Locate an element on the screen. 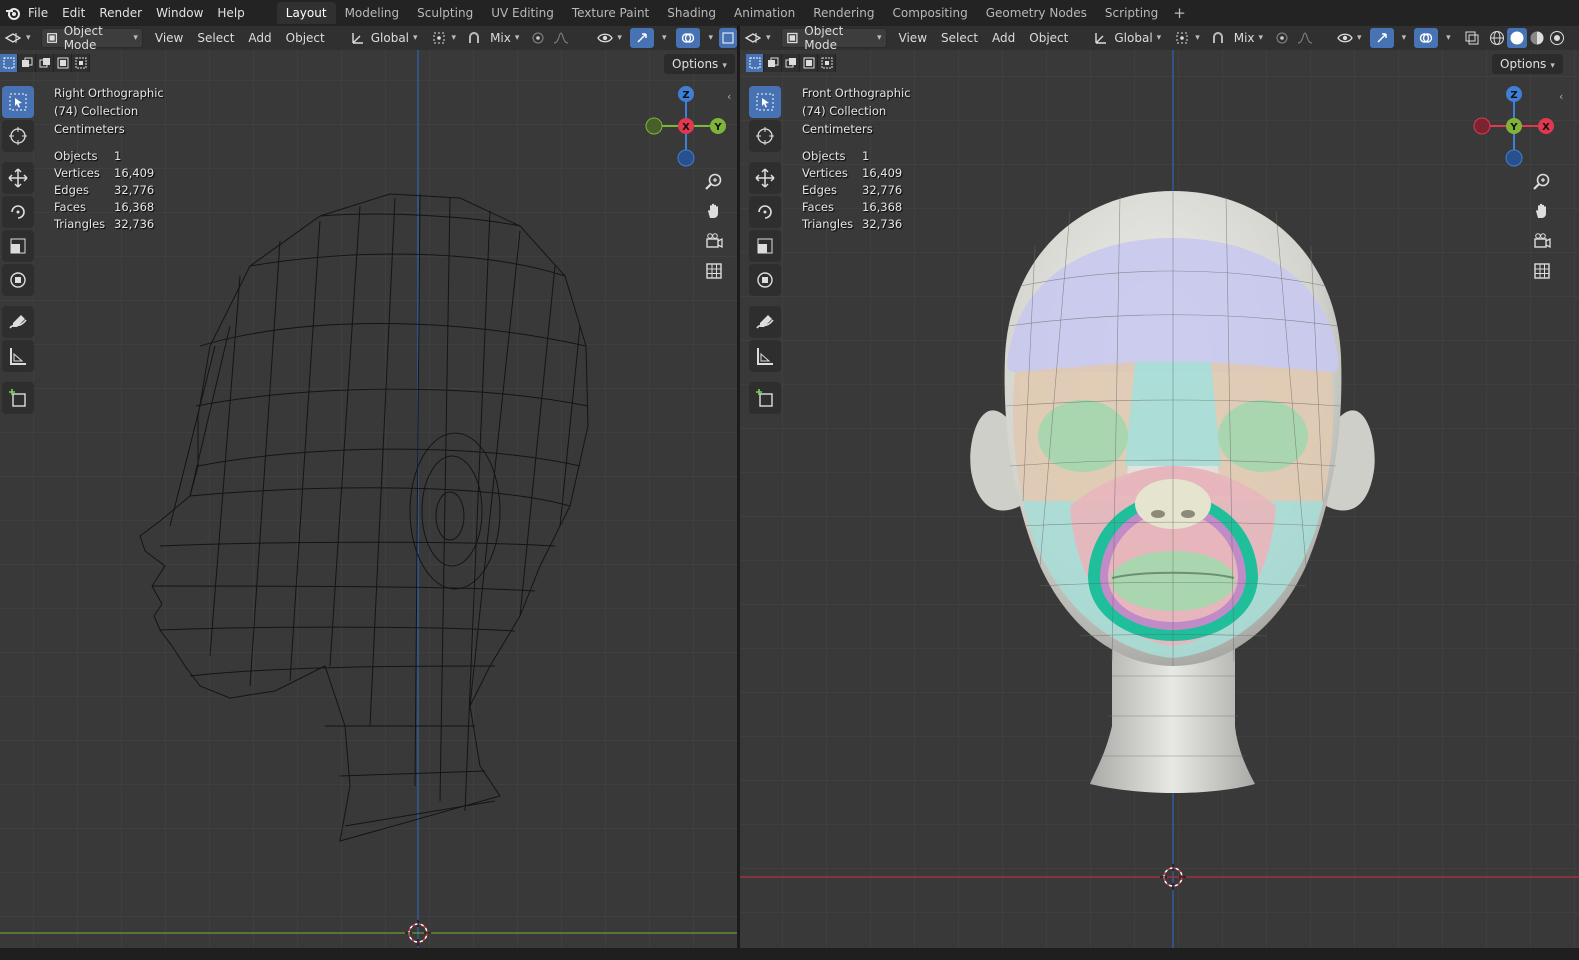 The height and width of the screenshot is (960, 1579). tab-uv-editing: UV Editing is located at coordinates (522, 13).